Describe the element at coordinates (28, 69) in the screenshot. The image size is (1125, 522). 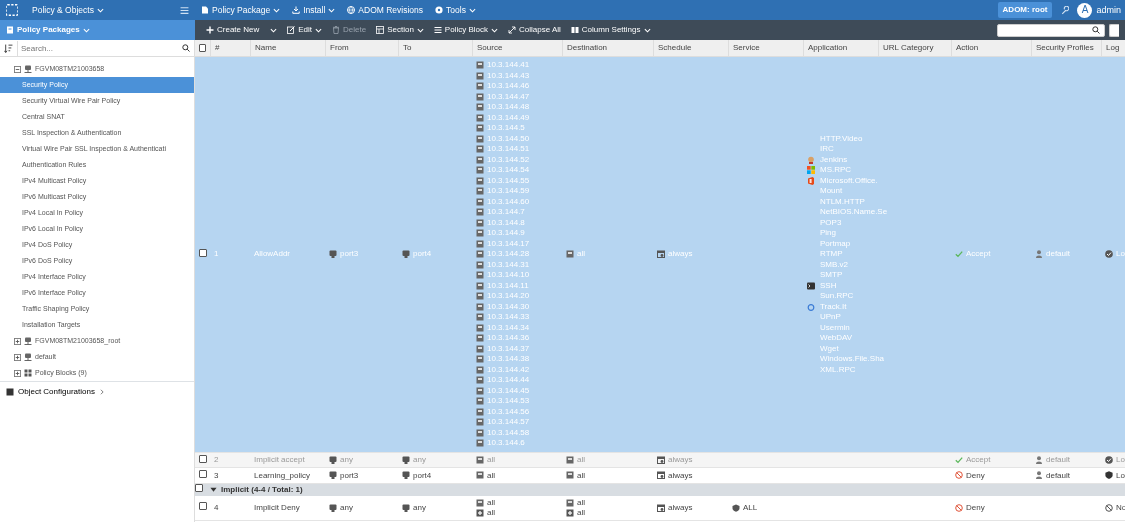
I see `device-icon` at that location.